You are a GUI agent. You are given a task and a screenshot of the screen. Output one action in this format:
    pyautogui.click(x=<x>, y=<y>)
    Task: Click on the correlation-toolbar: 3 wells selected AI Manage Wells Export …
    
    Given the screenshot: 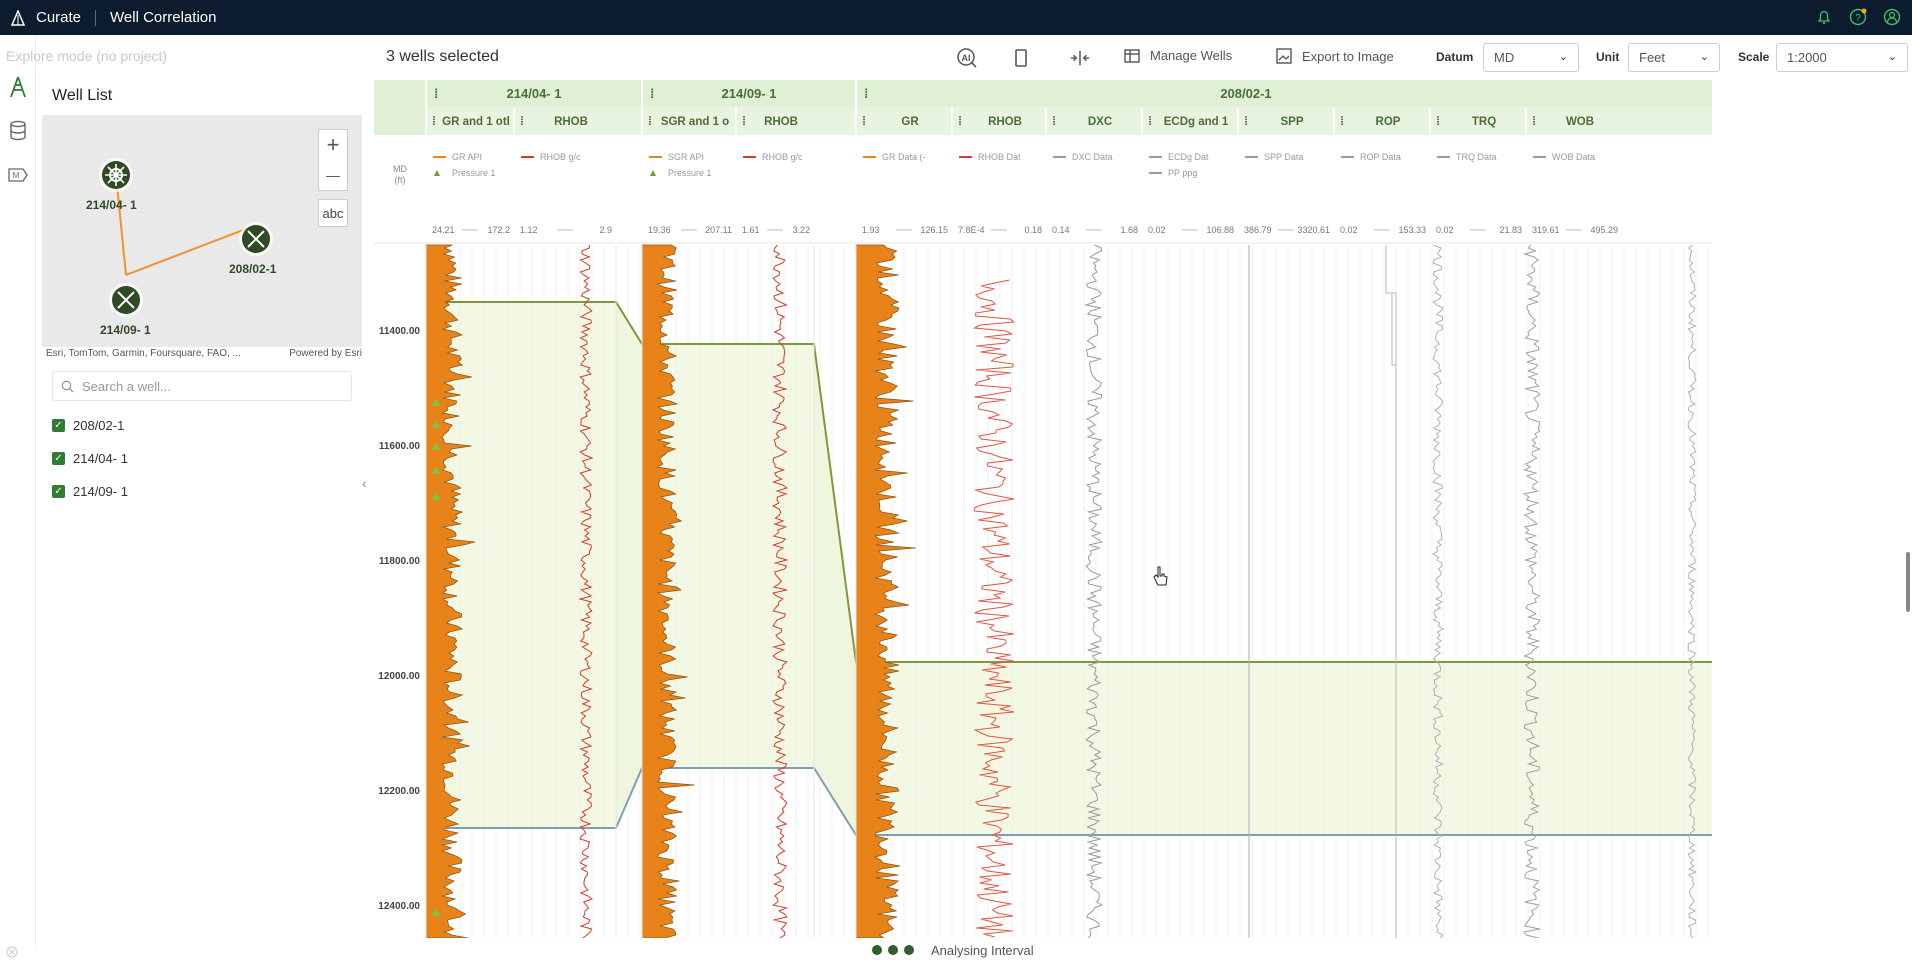 What is the action you would take?
    pyautogui.click(x=1142, y=58)
    